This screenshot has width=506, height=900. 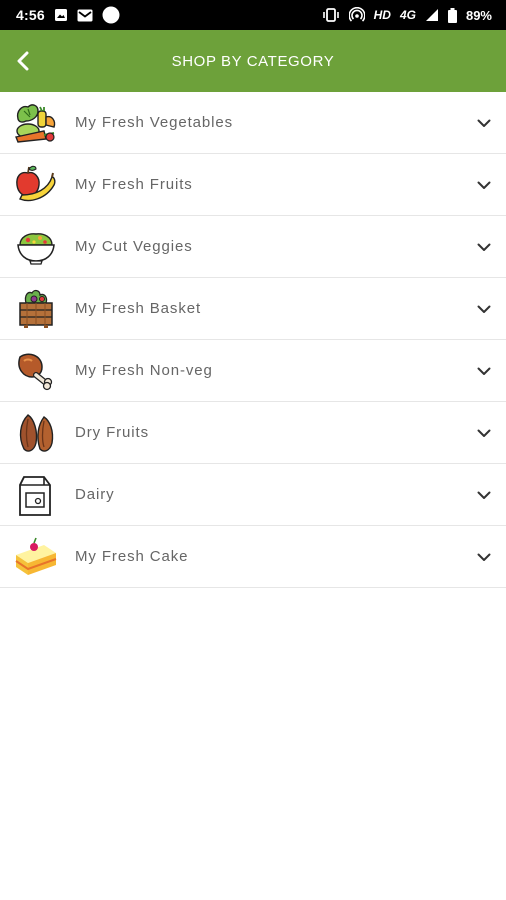 What do you see at coordinates (138, 308) in the screenshot?
I see `category-label: My Fresh Basket` at bounding box center [138, 308].